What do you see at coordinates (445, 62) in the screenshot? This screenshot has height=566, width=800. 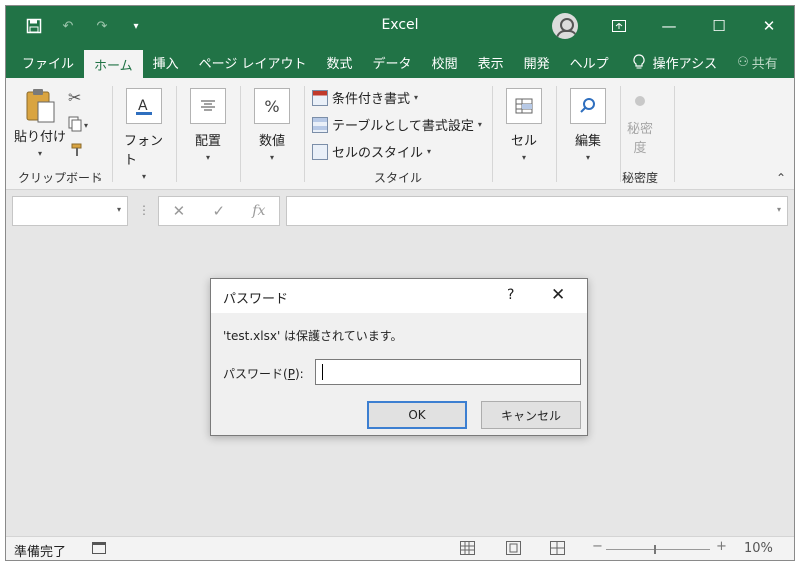 I see `tab-review: 校閲` at bounding box center [445, 62].